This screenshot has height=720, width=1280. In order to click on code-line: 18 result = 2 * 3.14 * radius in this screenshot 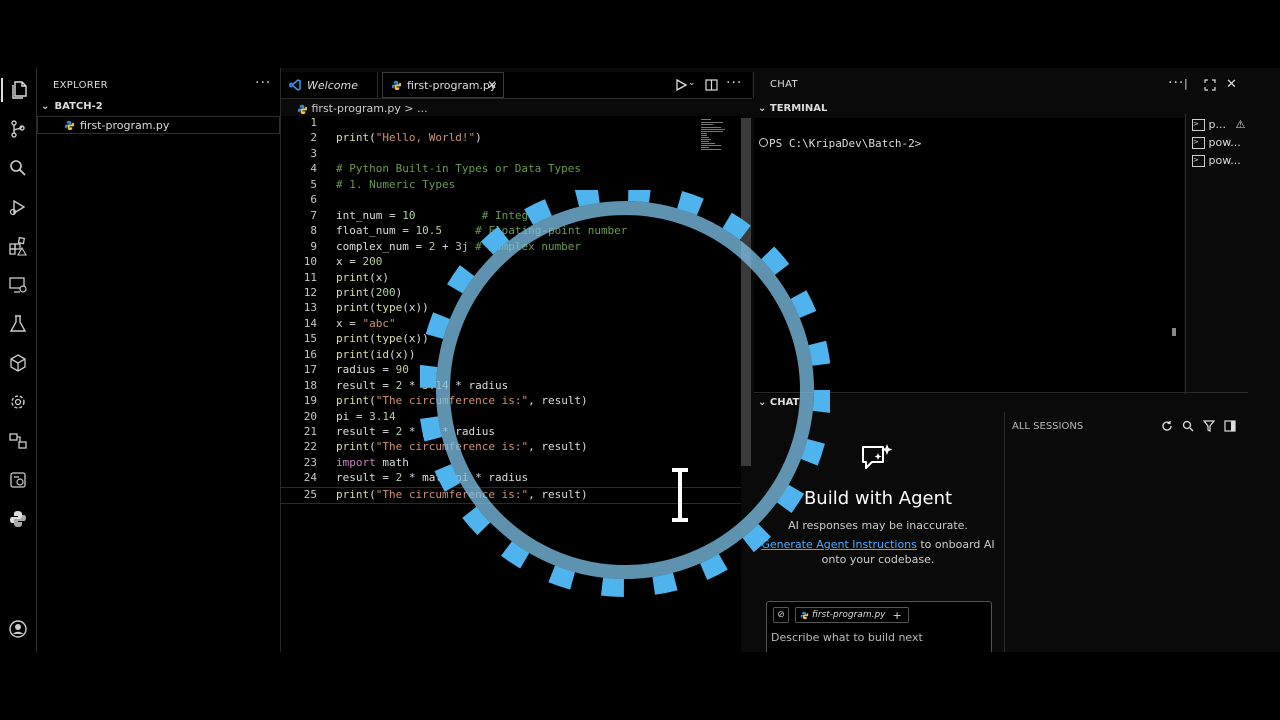, I will do `click(511, 386)`.